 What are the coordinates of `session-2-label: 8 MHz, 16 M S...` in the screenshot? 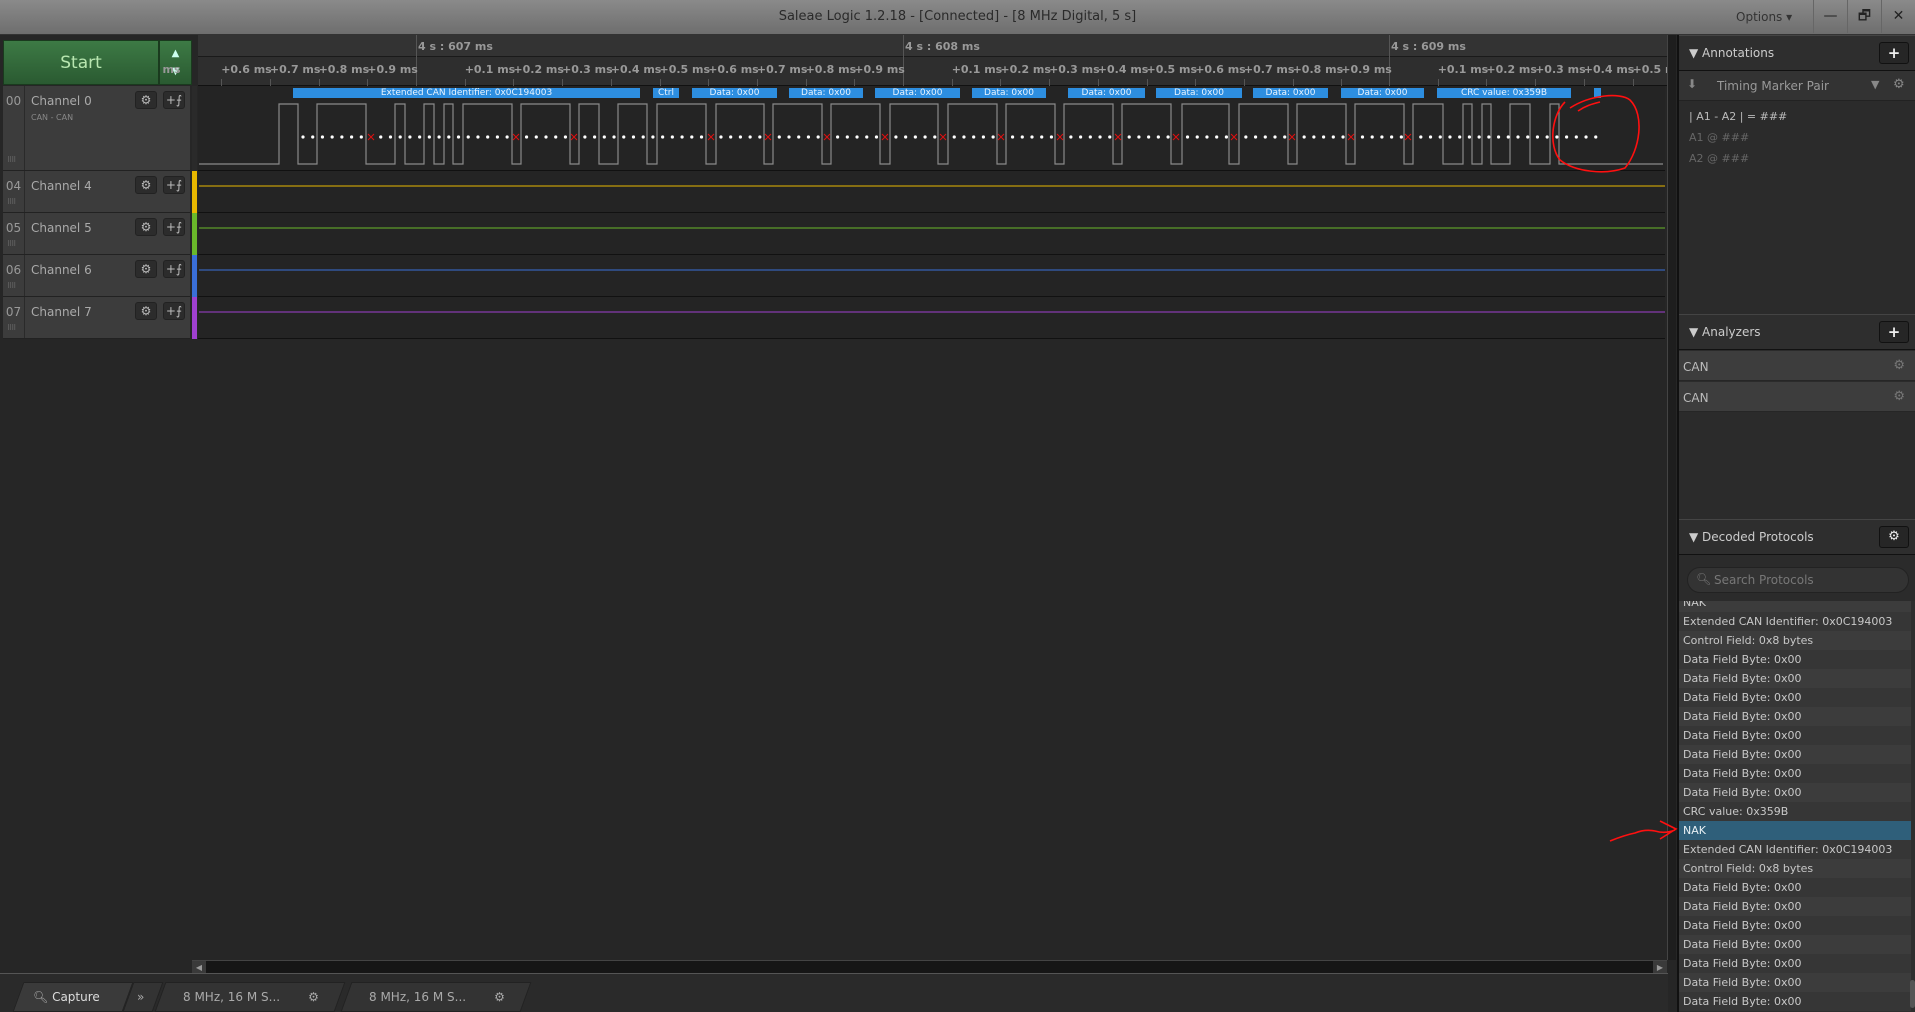 It's located at (418, 997).